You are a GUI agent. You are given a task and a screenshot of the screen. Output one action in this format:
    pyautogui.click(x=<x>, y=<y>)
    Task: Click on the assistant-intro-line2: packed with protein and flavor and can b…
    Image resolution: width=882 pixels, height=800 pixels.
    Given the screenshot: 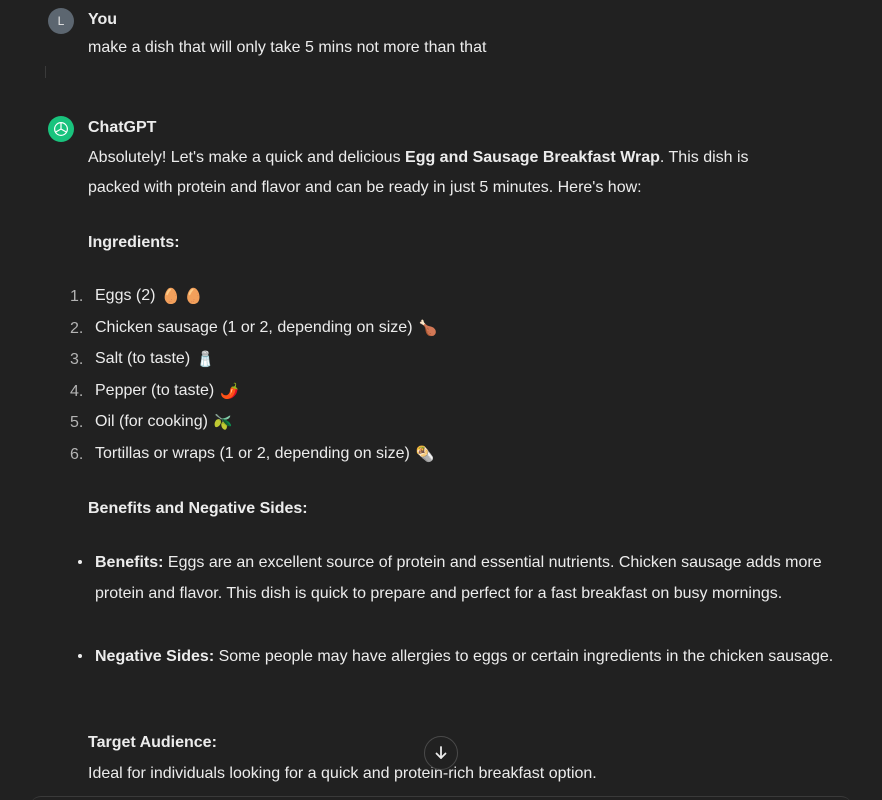 What is the action you would take?
    pyautogui.click(x=365, y=187)
    